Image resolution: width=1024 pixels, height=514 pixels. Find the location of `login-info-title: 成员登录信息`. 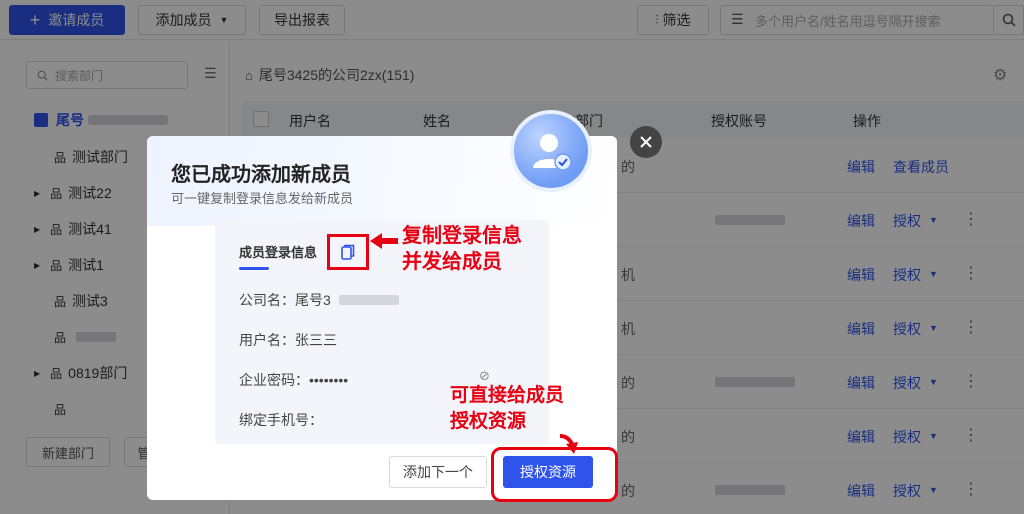

login-info-title: 成员登录信息 is located at coordinates (278, 252).